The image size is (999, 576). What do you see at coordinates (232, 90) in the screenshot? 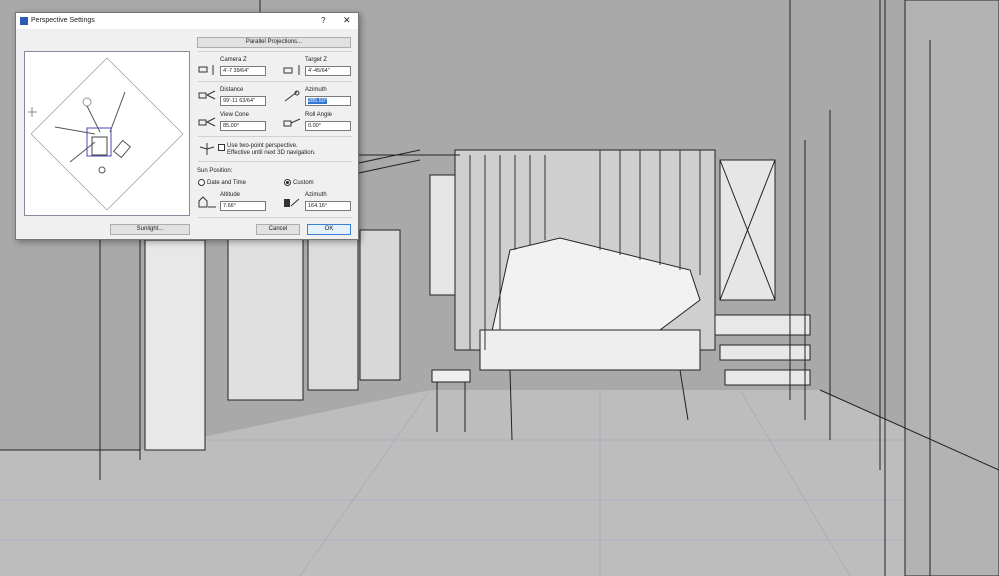
I see `distance-label: Distance` at bounding box center [232, 90].